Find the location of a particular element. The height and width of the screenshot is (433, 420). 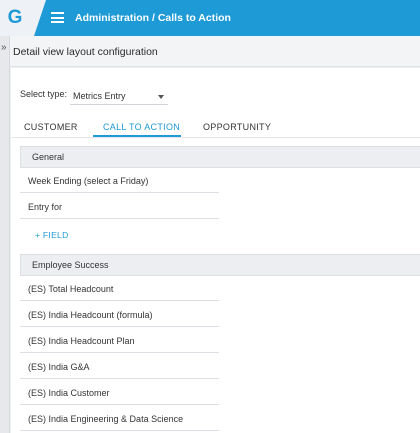

double-chevron-right-icon: » is located at coordinates (4, 47).